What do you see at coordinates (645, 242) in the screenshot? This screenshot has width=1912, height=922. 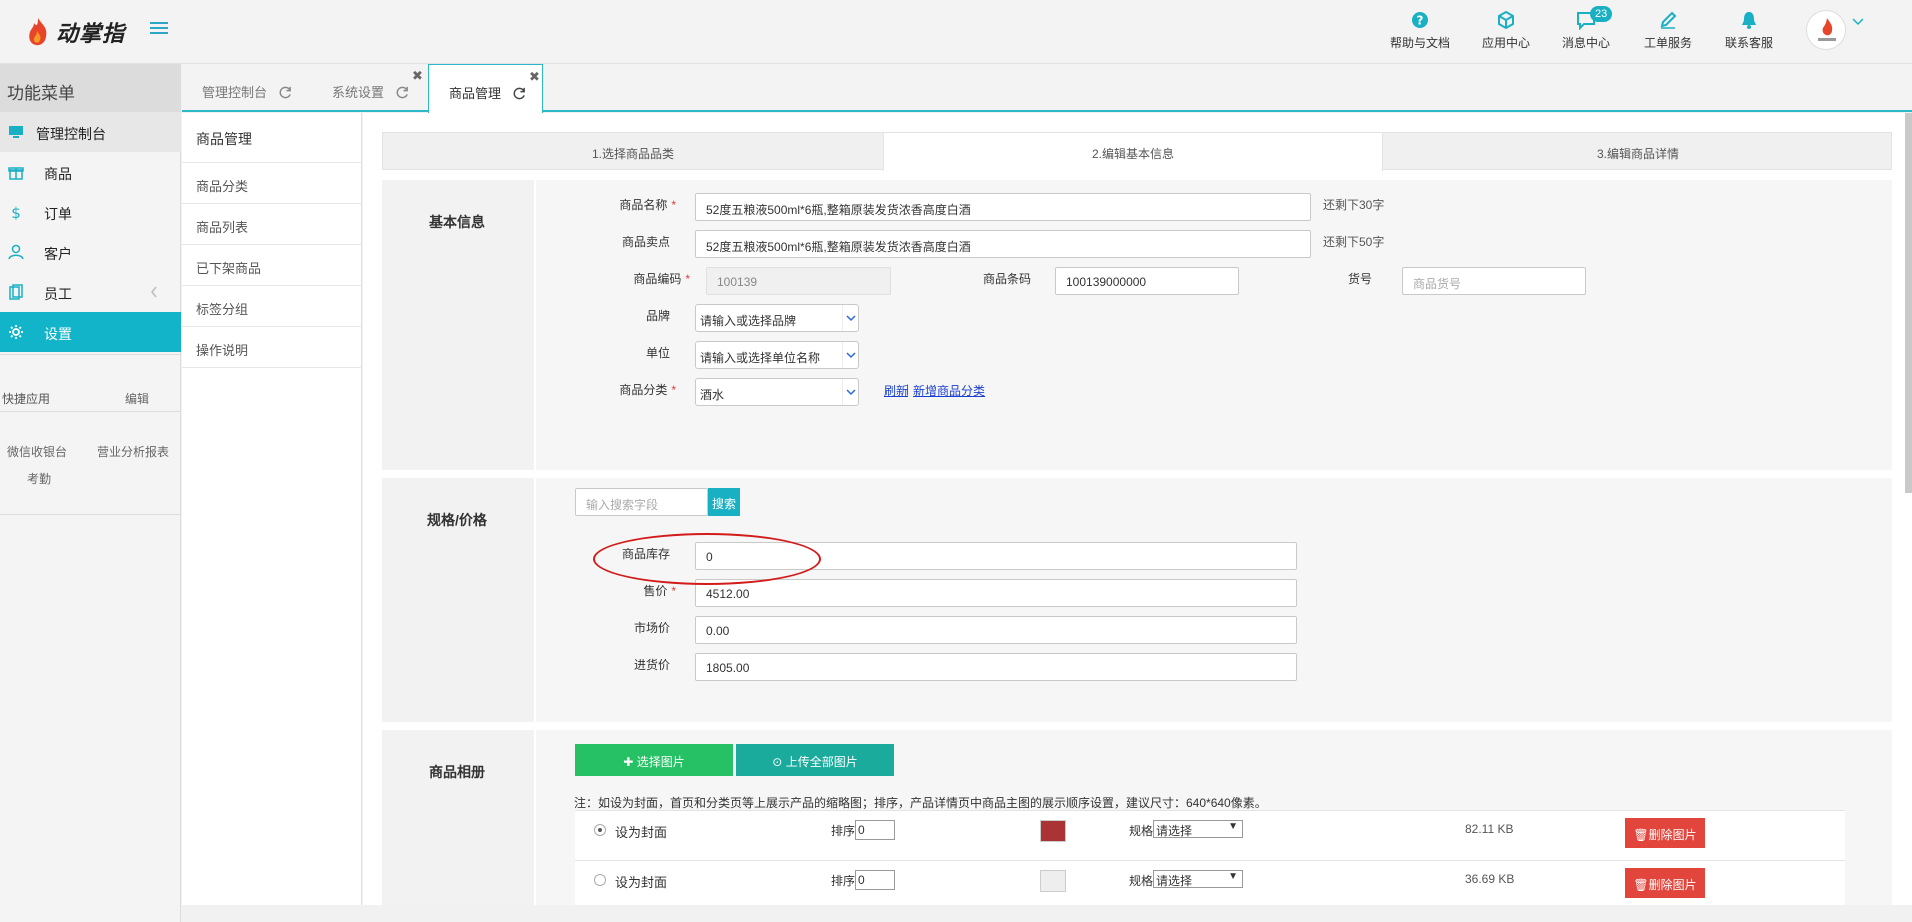 I see `field-label: 商品卖点` at bounding box center [645, 242].